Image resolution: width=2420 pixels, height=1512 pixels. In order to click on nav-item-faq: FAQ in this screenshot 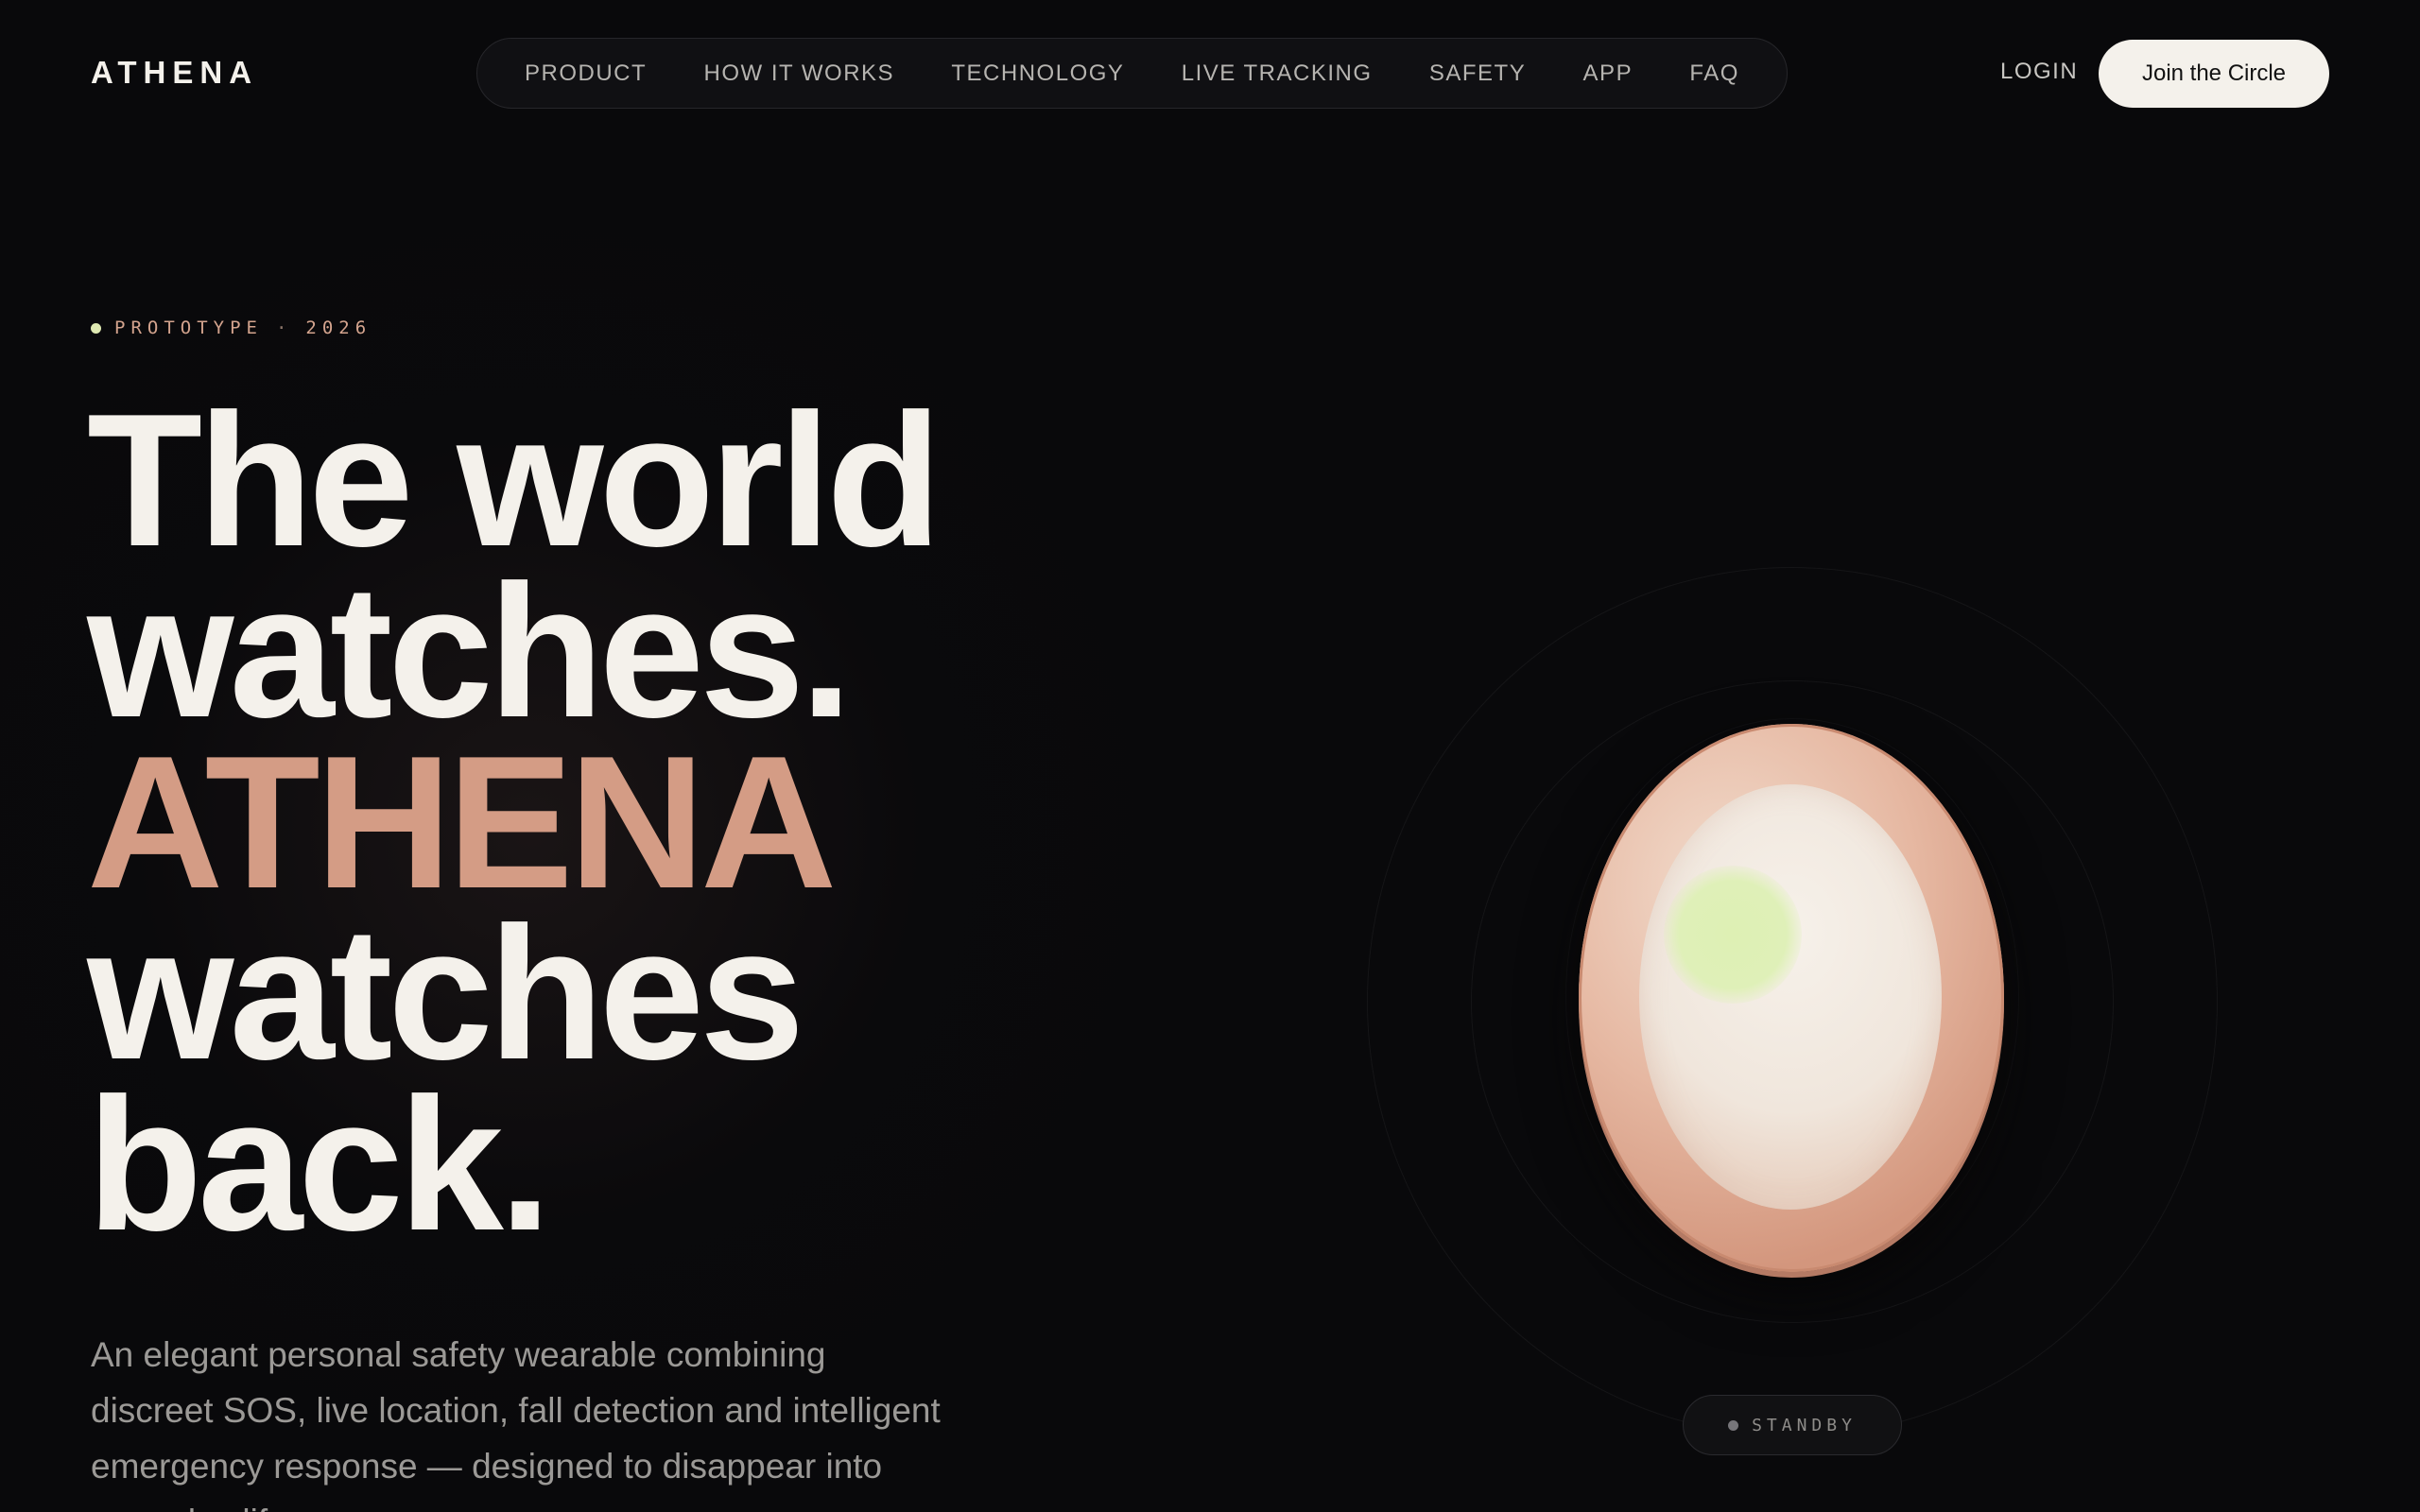, I will do `click(1714, 73)`.